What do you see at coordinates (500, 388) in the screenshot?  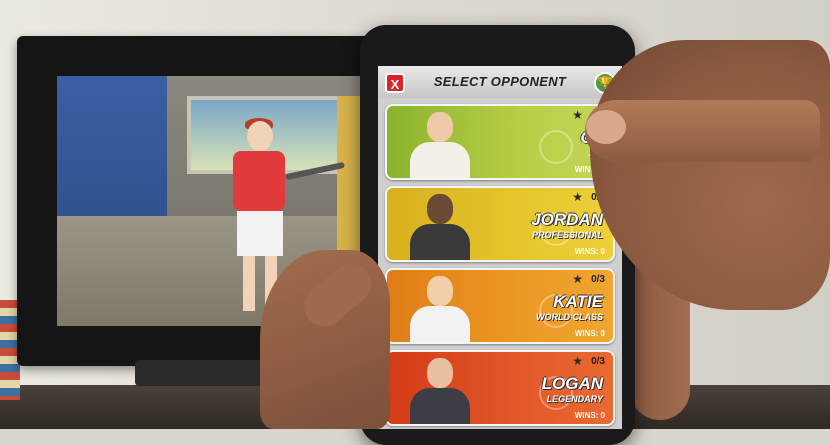 I see `opponent-card-logan: ★ 0/3 LOGAN LEGENDARY WINS: 0` at bounding box center [500, 388].